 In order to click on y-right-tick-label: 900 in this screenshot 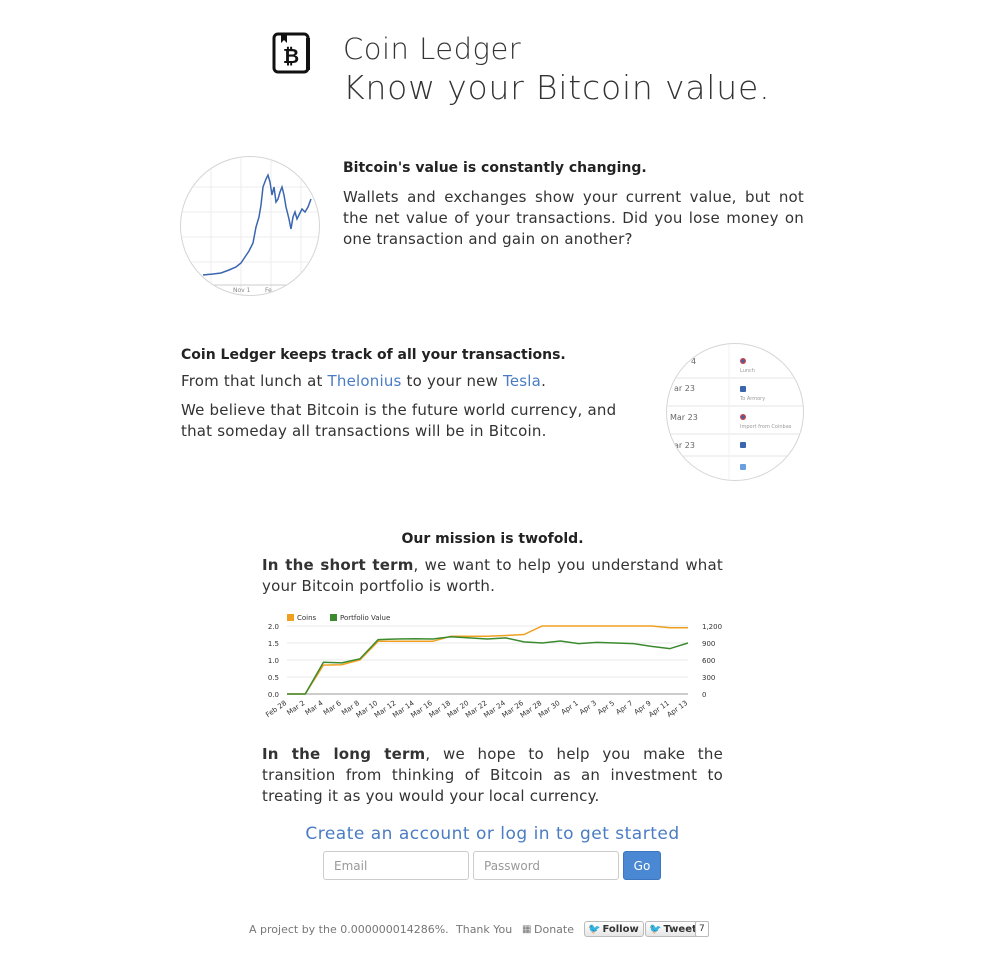, I will do `click(708, 644)`.